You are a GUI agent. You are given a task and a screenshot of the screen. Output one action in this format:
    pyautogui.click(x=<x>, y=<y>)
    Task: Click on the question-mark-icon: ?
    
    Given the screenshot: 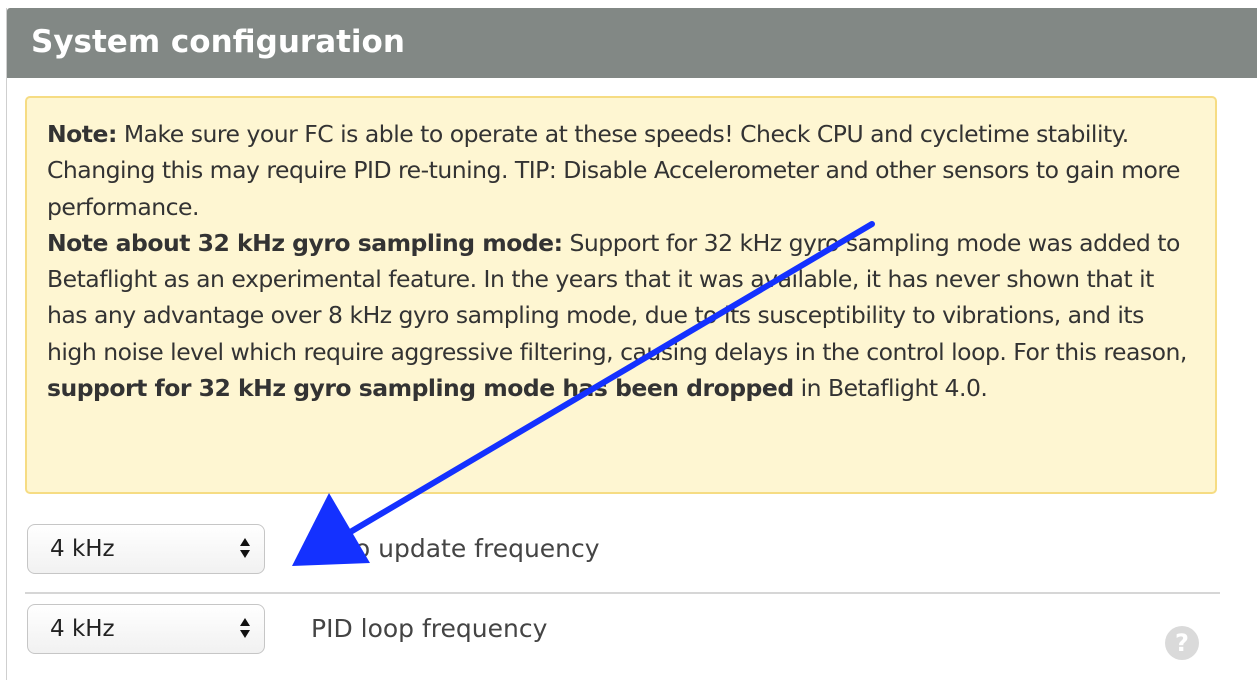 What is the action you would take?
    pyautogui.click(x=1182, y=643)
    